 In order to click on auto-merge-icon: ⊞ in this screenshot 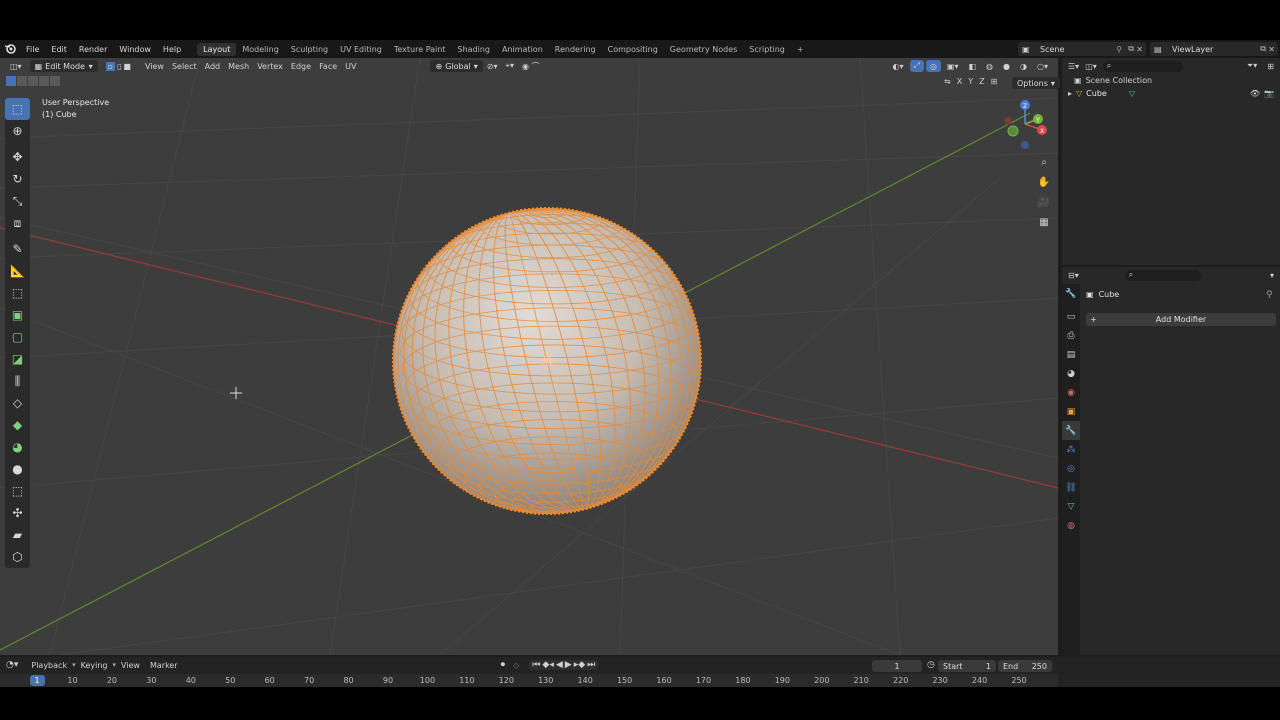, I will do `click(994, 81)`.